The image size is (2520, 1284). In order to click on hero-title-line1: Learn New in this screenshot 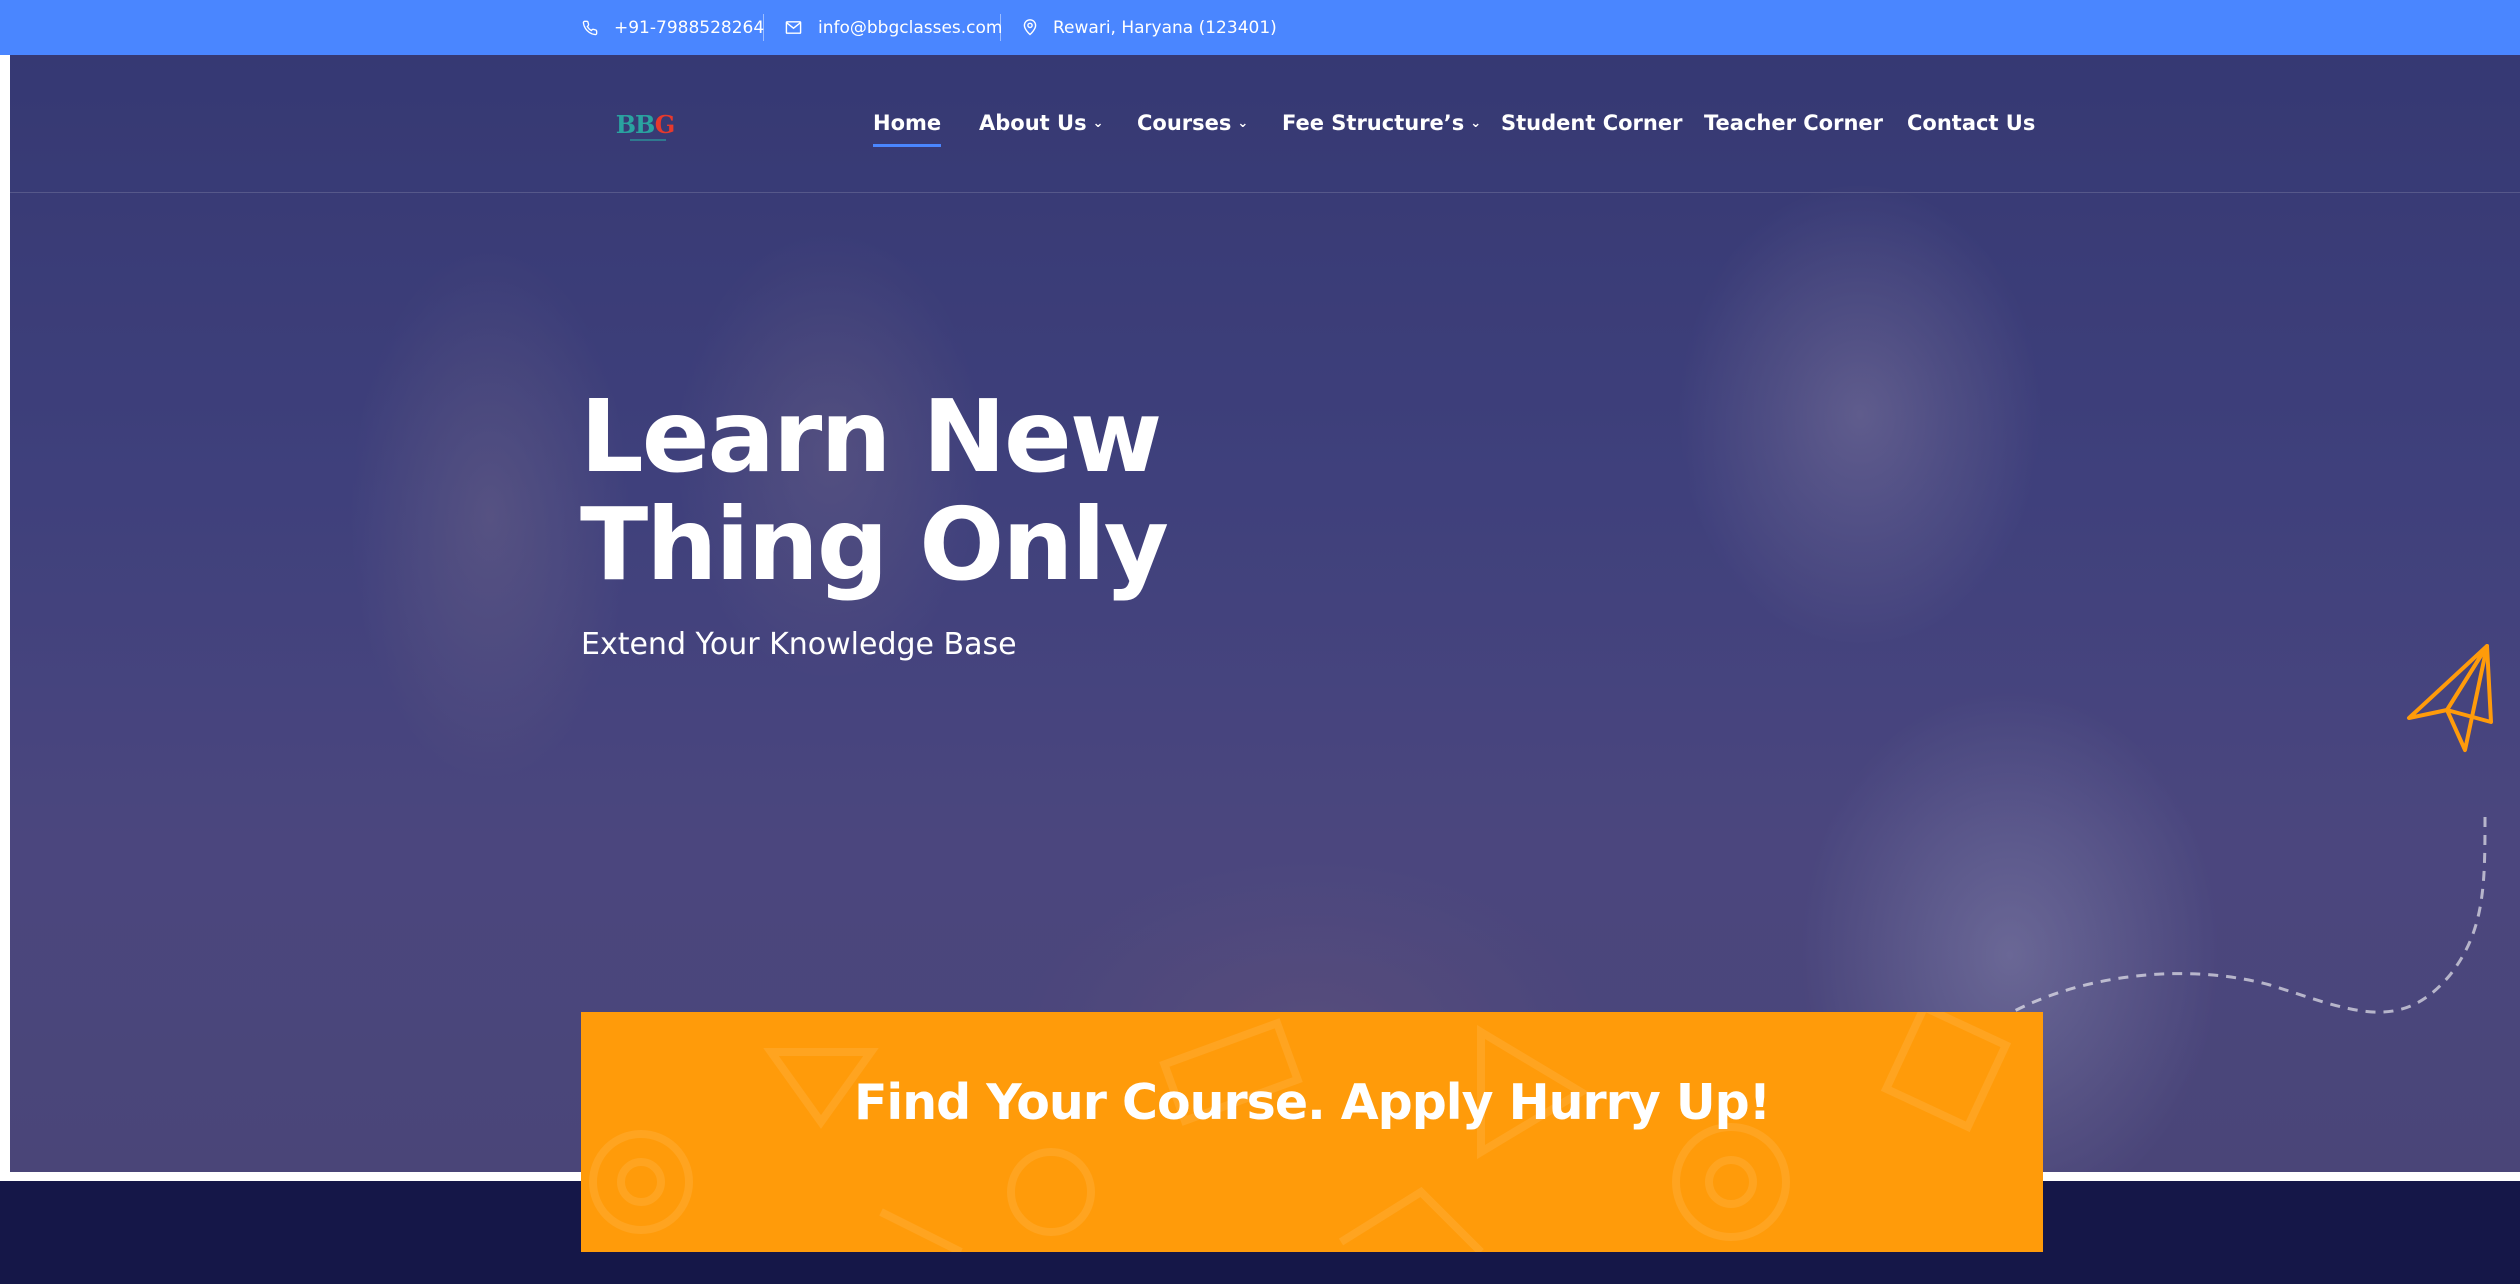, I will do `click(871, 436)`.